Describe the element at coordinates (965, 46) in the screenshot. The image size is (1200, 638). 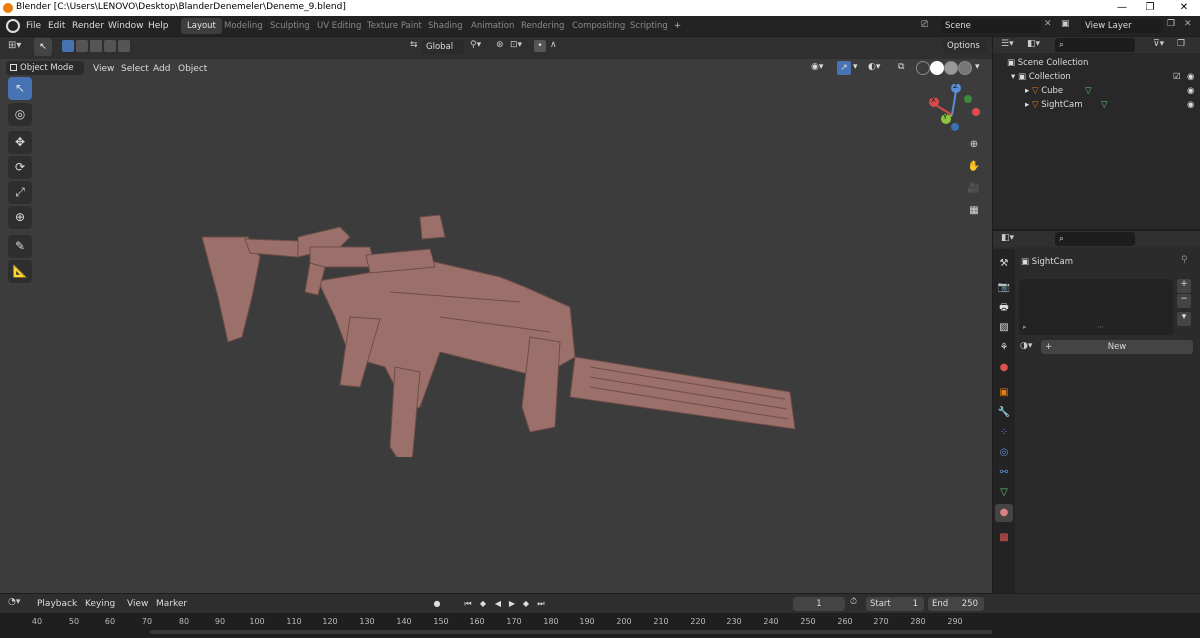
I see `options-dropdown: Options` at that location.